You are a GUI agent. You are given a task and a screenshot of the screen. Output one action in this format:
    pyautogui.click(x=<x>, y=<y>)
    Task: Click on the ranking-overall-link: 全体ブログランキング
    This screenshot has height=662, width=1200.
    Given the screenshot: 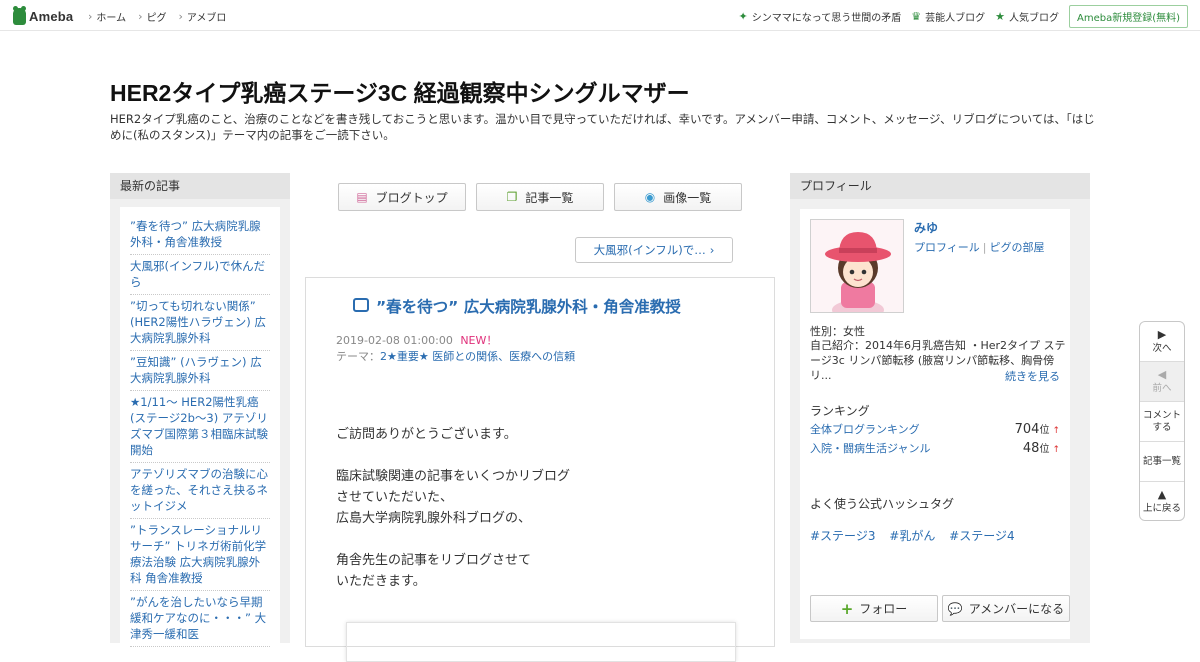 What is the action you would take?
    pyautogui.click(x=865, y=429)
    